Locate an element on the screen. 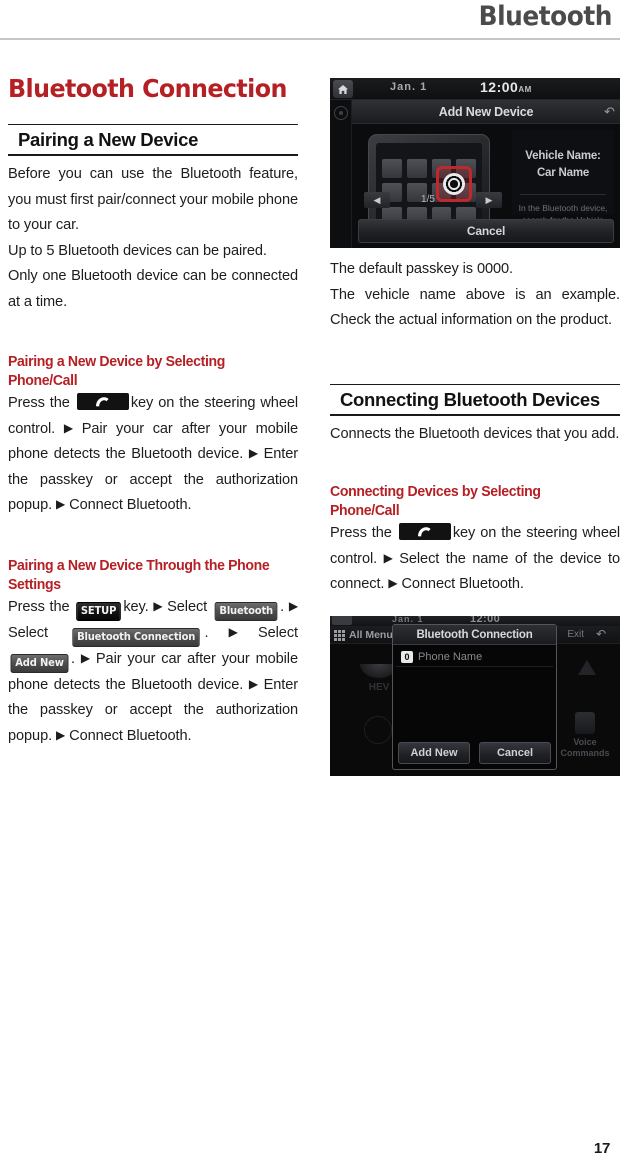 The image size is (620, 1171). vehicle-name-label: Vehicle Name: is located at coordinates (563, 156).